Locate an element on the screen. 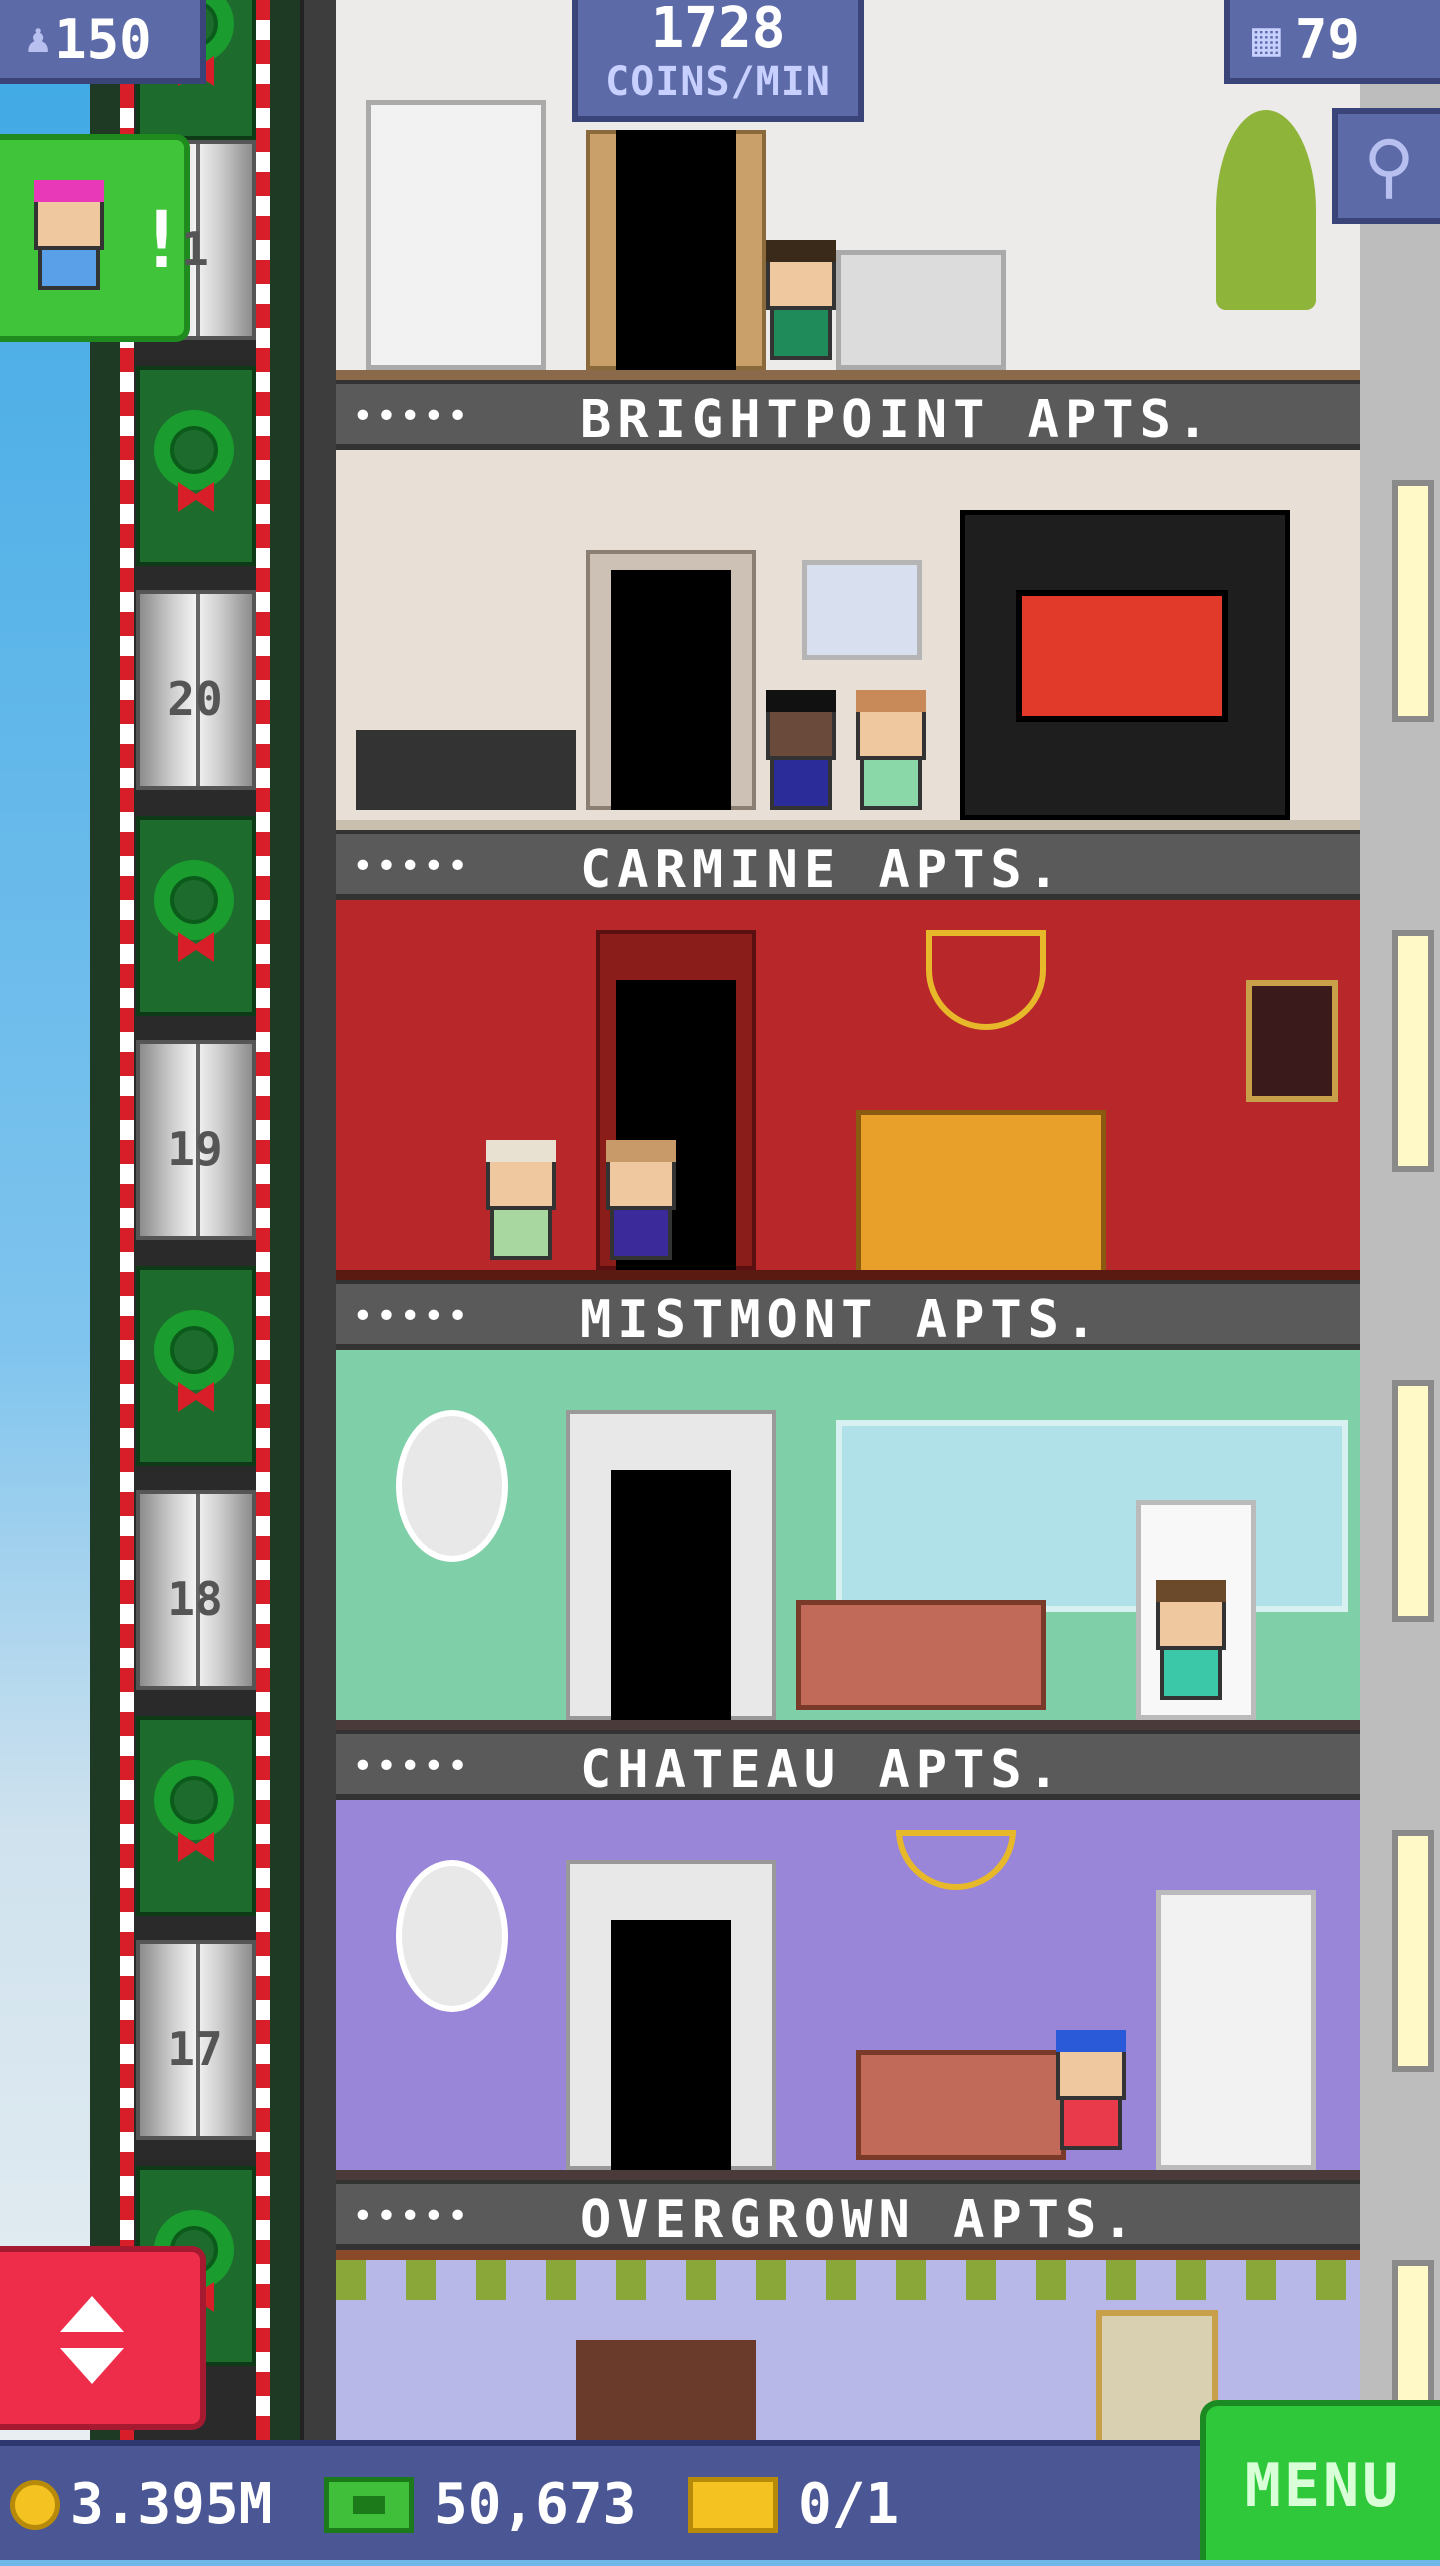 The image size is (1440, 2566). zoom-button: ⚲ is located at coordinates (1386, 166).